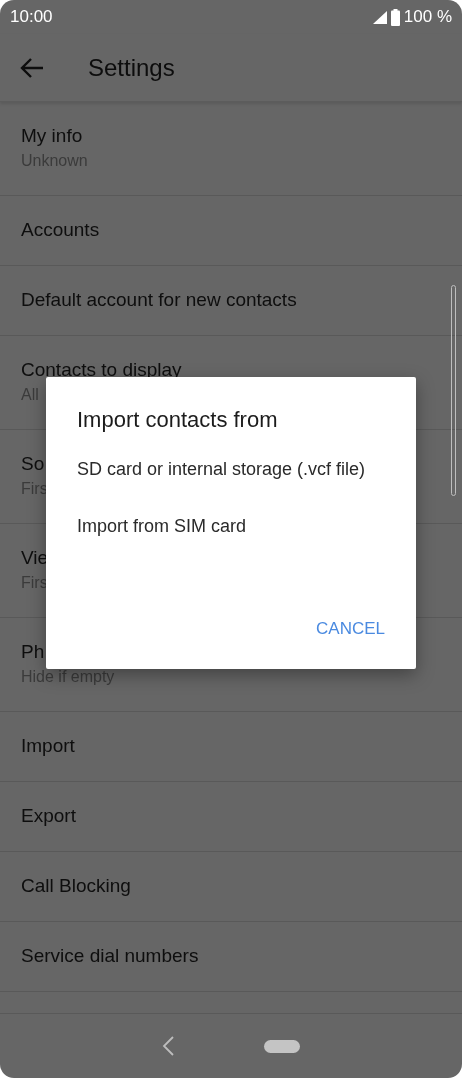 This screenshot has width=462, height=1078. I want to click on item-title: Default account for new contacts, so click(159, 300).